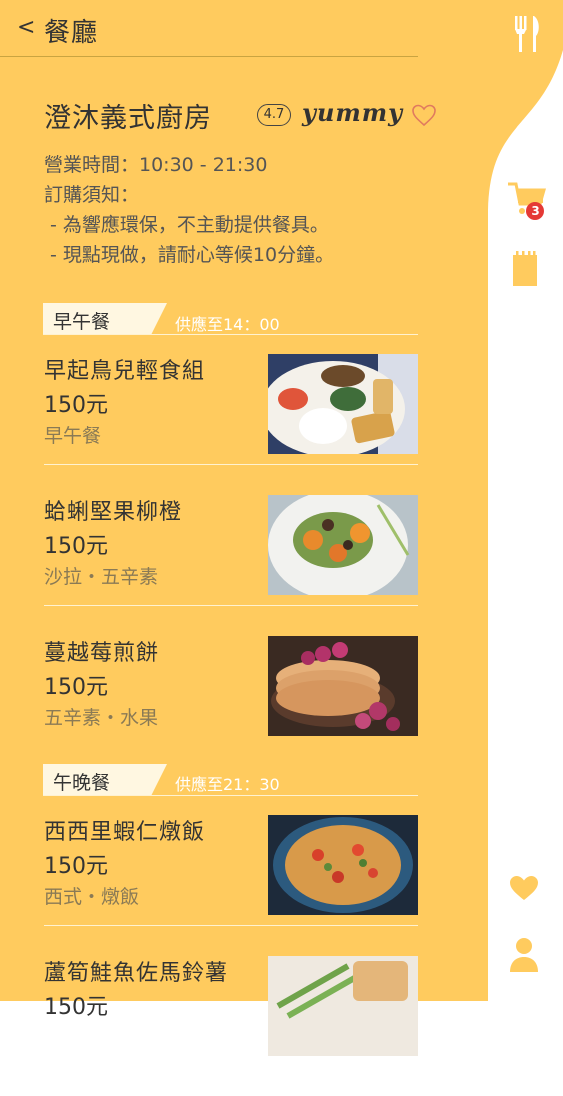  I want to click on menu-item: 蘆筍鮭魚佐馬鈴薯 150元, so click(231, 1025).